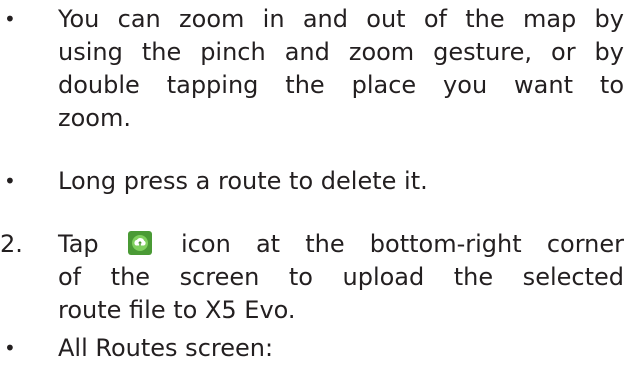  I want to click on upload-cloud-icon, so click(139, 243).